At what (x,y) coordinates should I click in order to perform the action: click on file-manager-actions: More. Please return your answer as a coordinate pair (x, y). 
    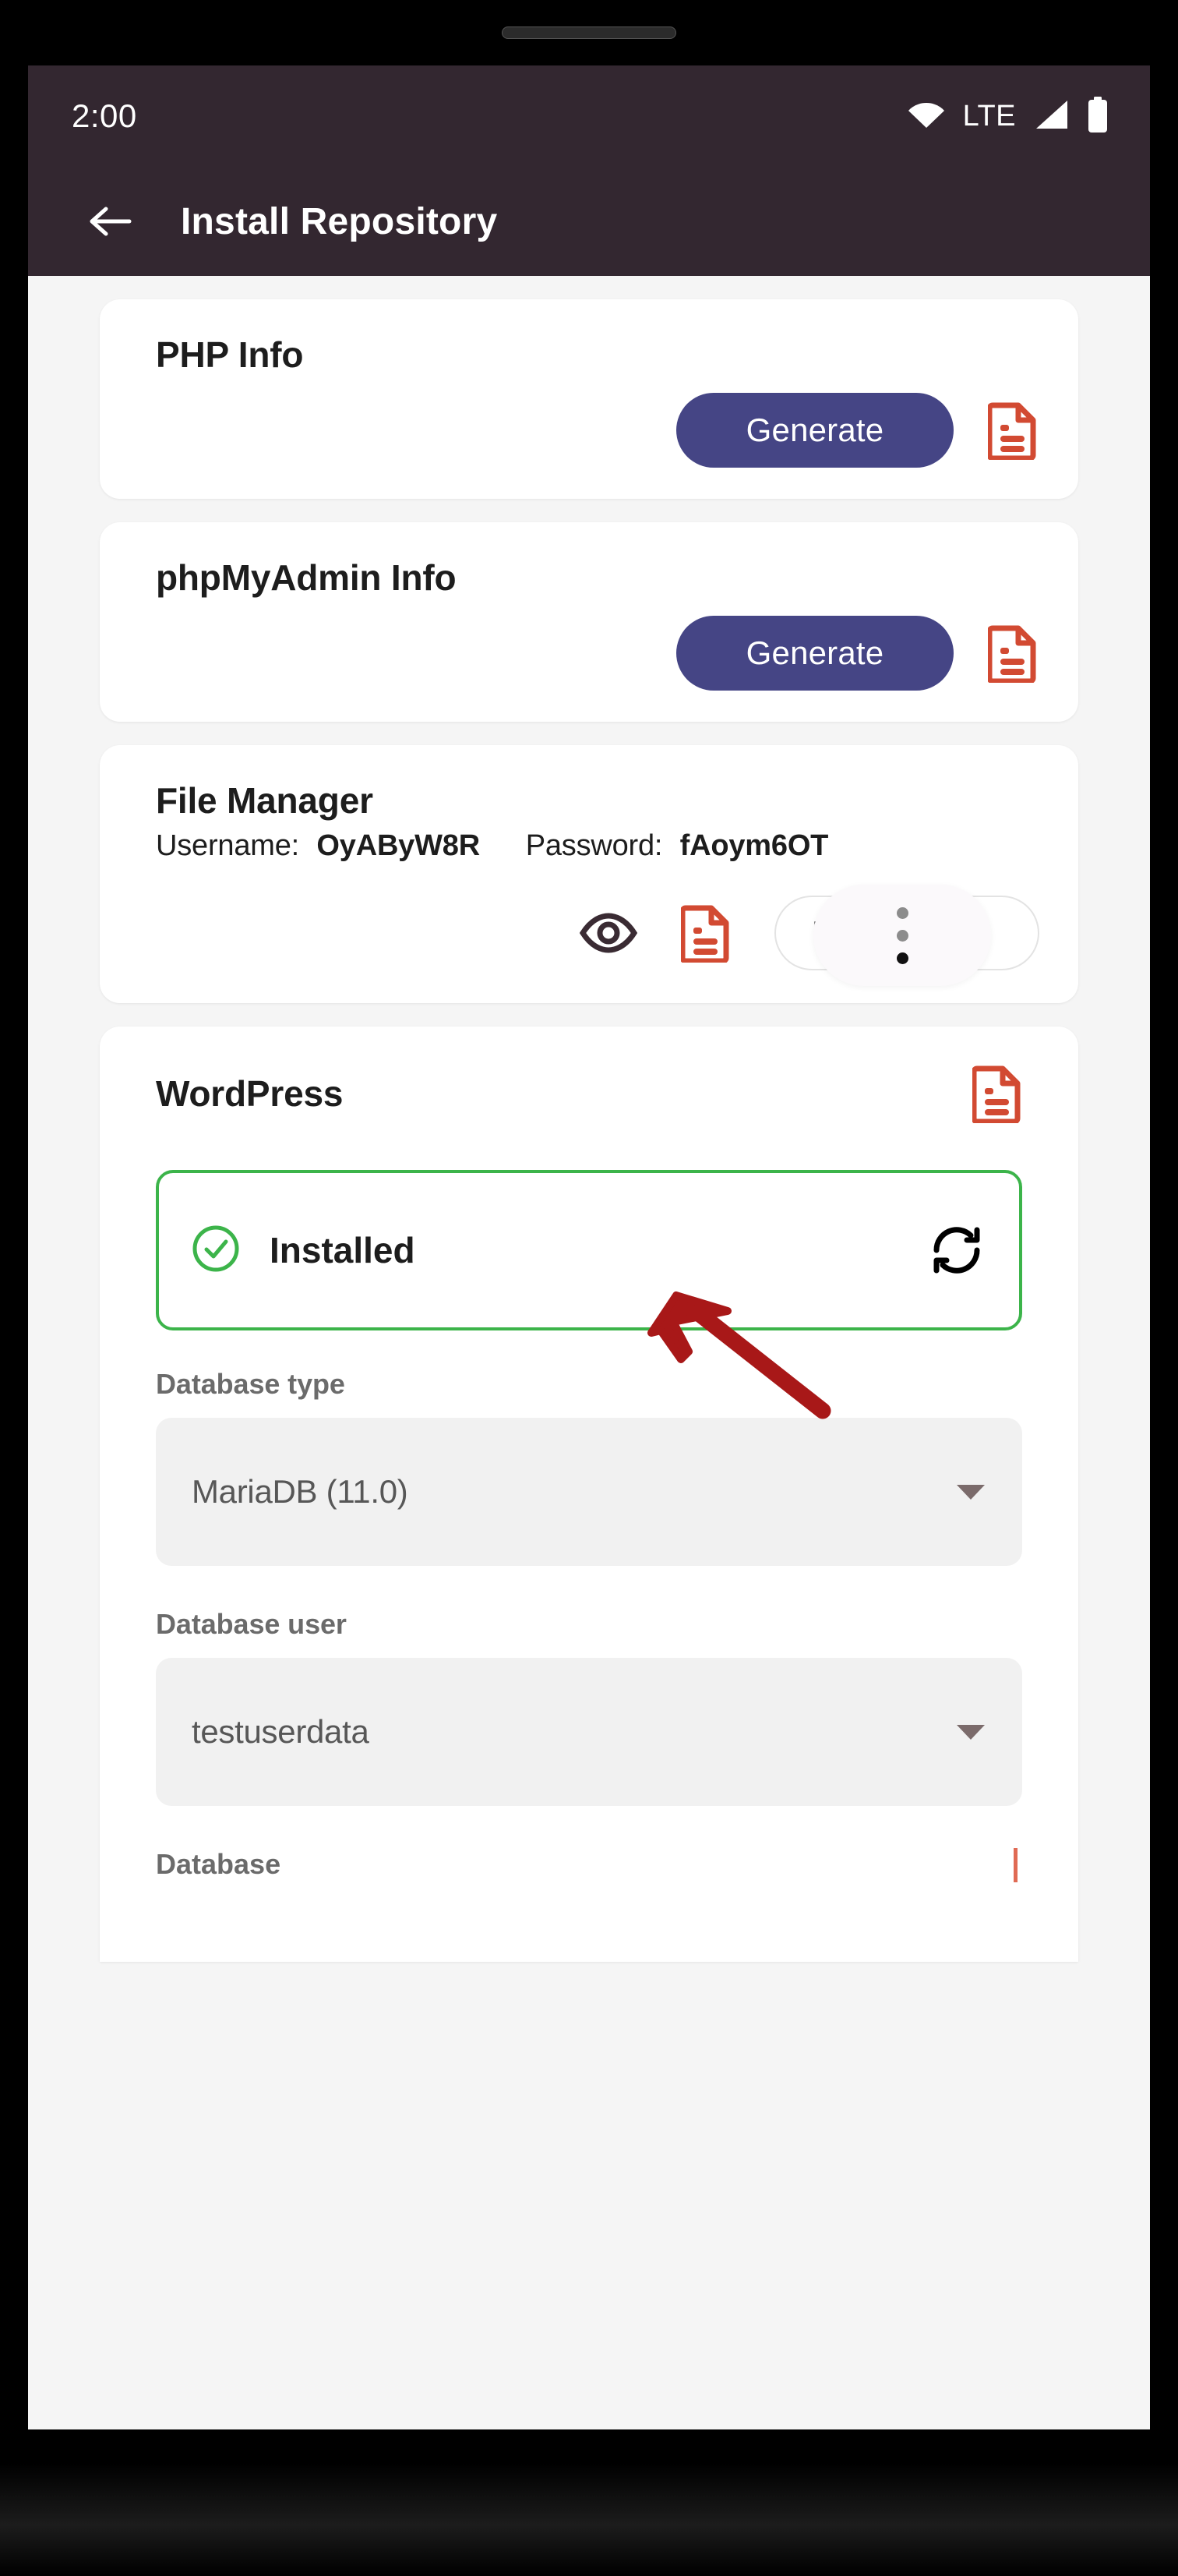
    Looking at the image, I should click on (601, 935).